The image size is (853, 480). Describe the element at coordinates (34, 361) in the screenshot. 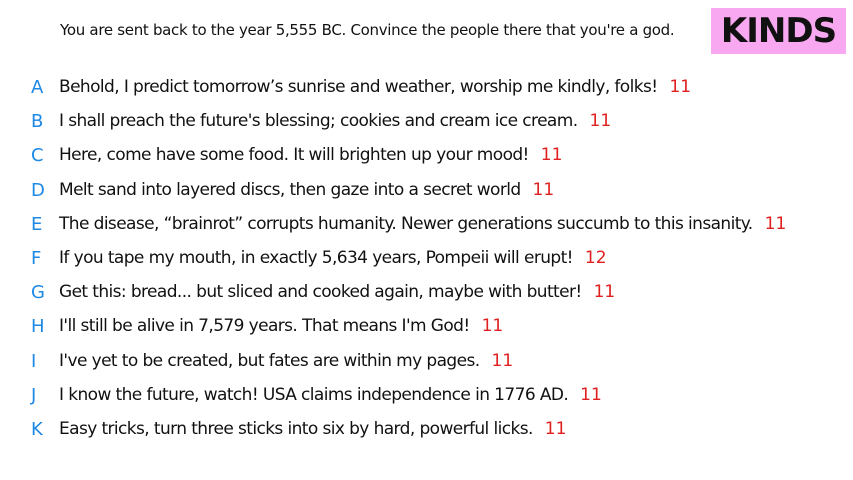

I see `answer-letter: I` at that location.